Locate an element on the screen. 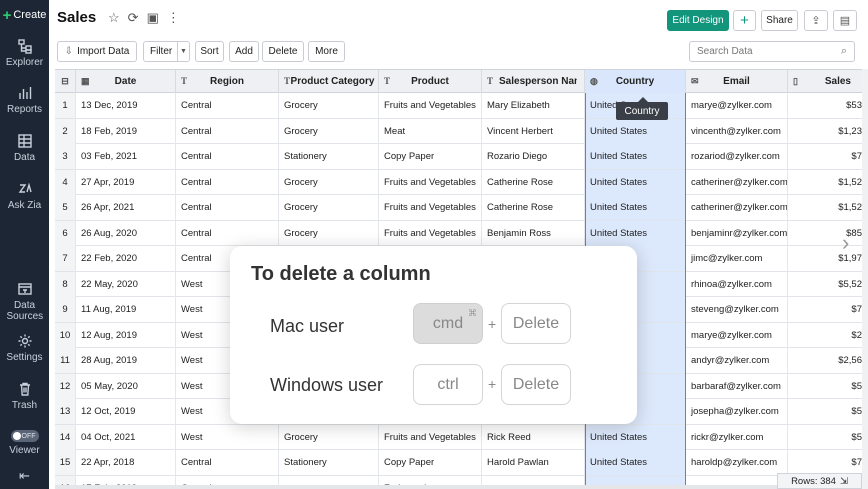 This screenshot has height=489, width=868. email-cell: steveng@zylker.com is located at coordinates (737, 309).